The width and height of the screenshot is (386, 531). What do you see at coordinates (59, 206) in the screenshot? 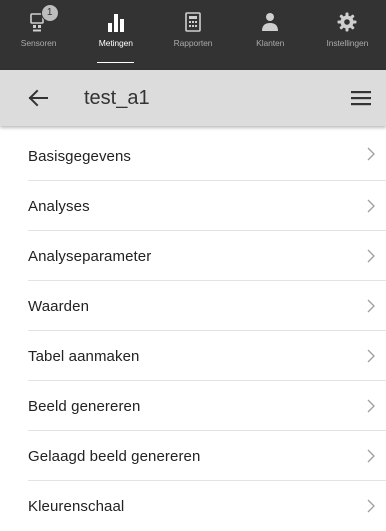
I see `menu-item-label: Analyses` at bounding box center [59, 206].